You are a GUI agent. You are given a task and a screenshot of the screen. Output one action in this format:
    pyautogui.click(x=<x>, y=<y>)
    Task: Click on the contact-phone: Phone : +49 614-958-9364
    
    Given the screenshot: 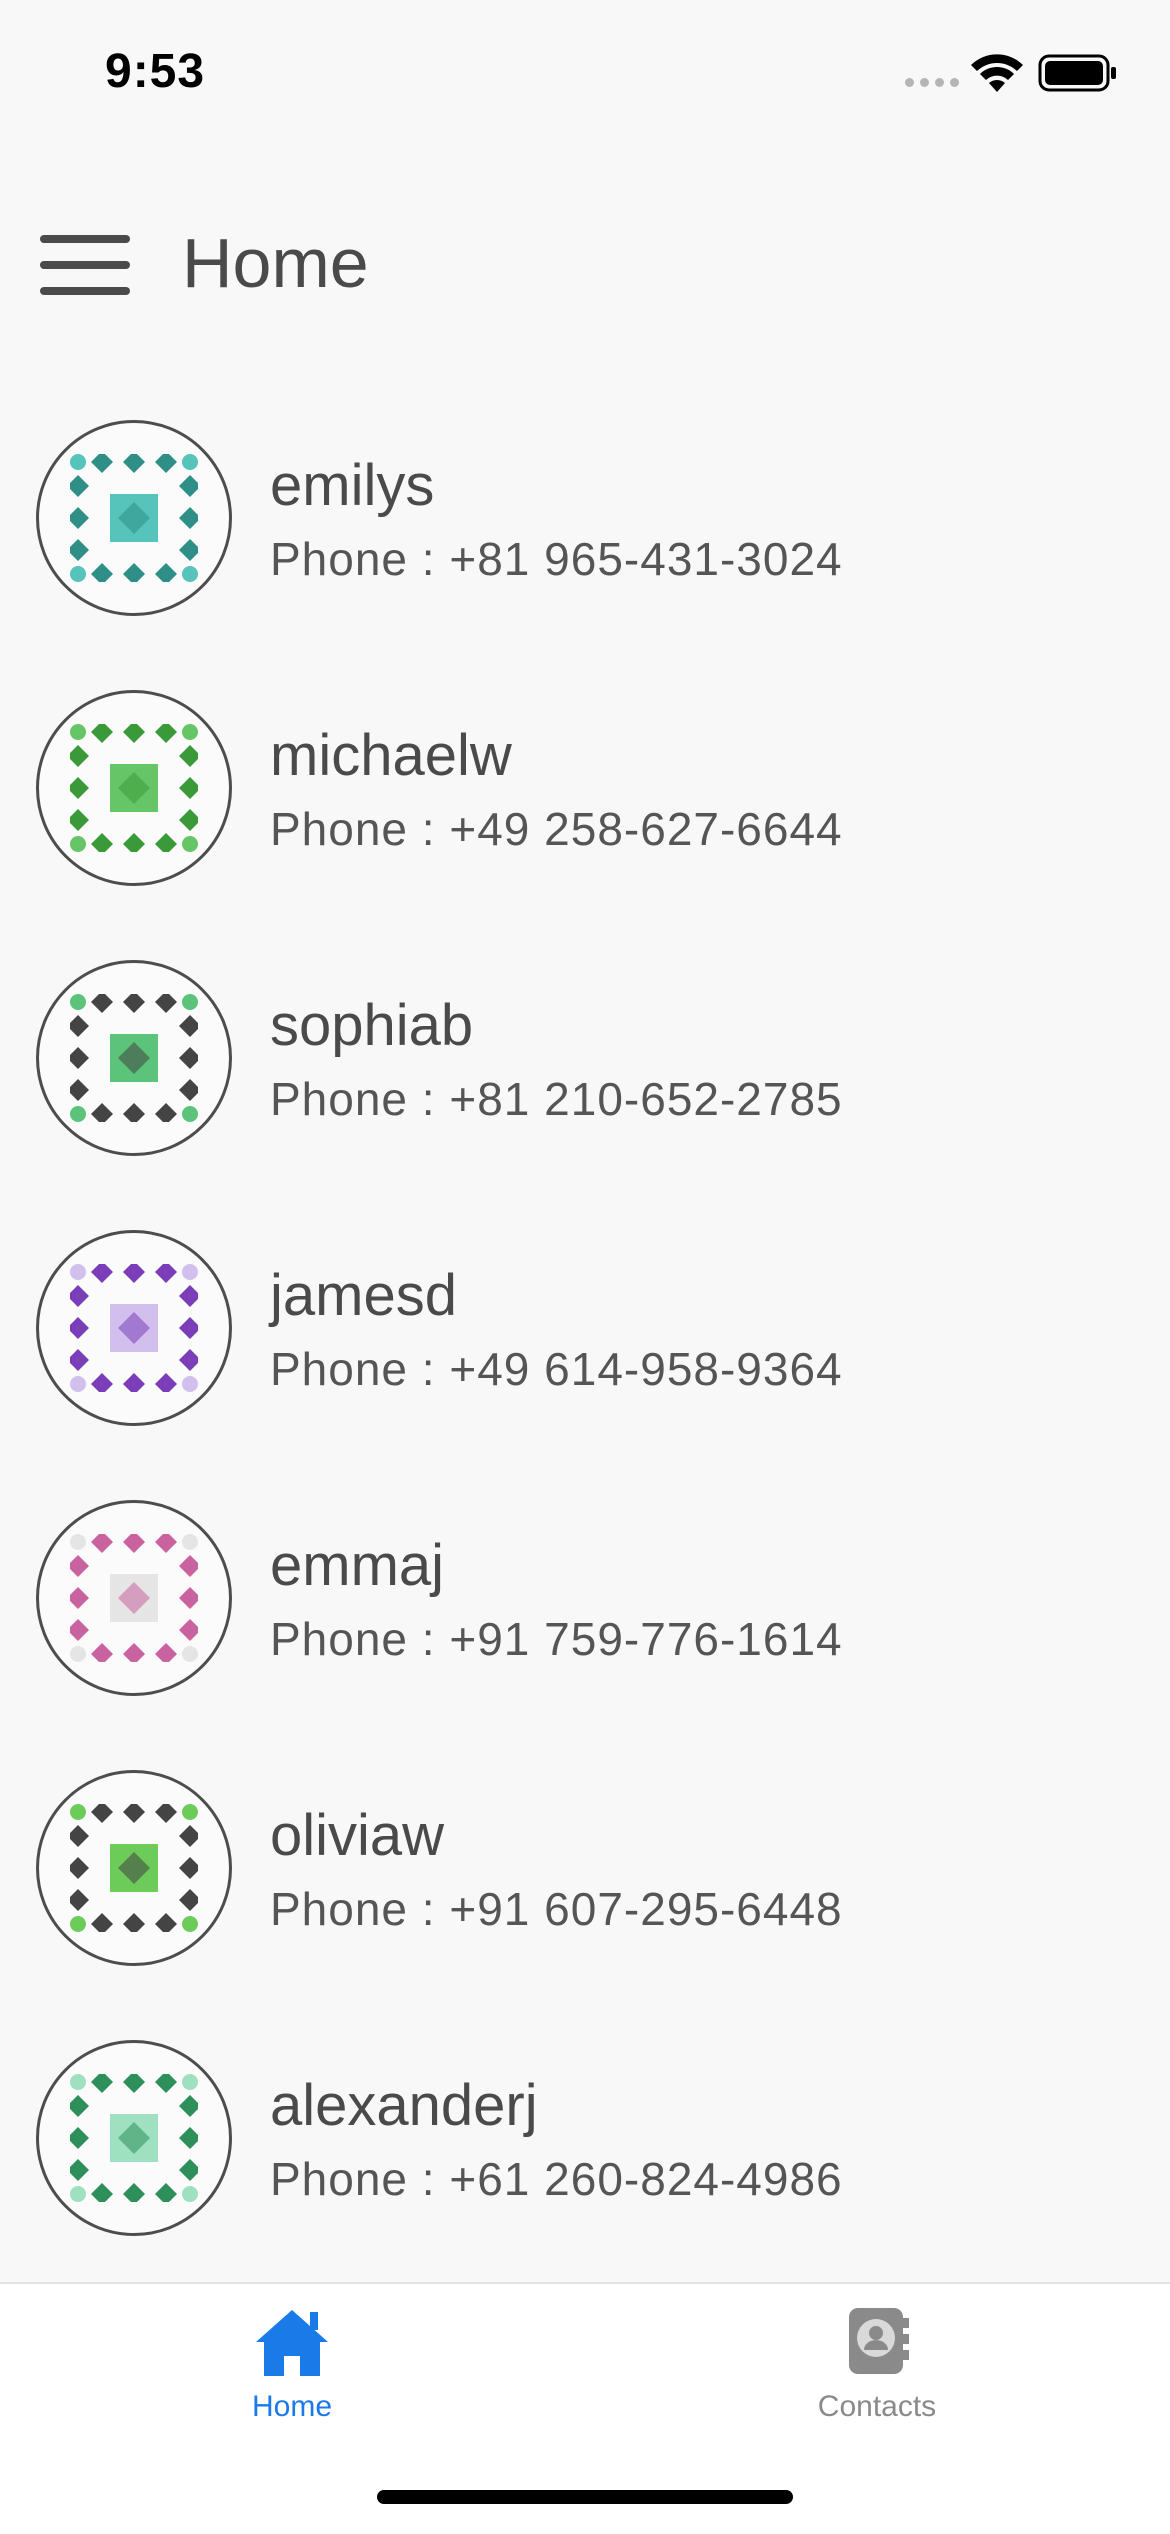 What is the action you would take?
    pyautogui.click(x=556, y=1369)
    